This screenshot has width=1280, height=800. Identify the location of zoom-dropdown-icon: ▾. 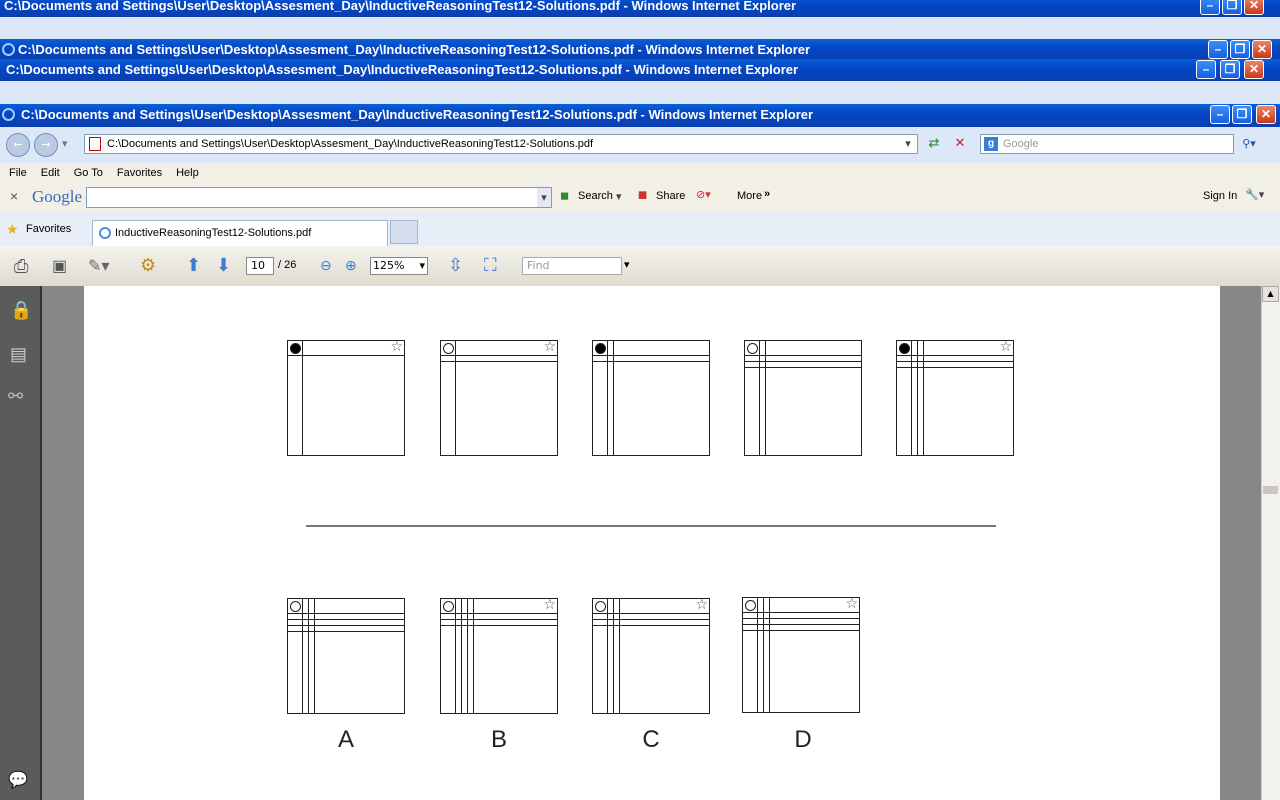
(422, 266).